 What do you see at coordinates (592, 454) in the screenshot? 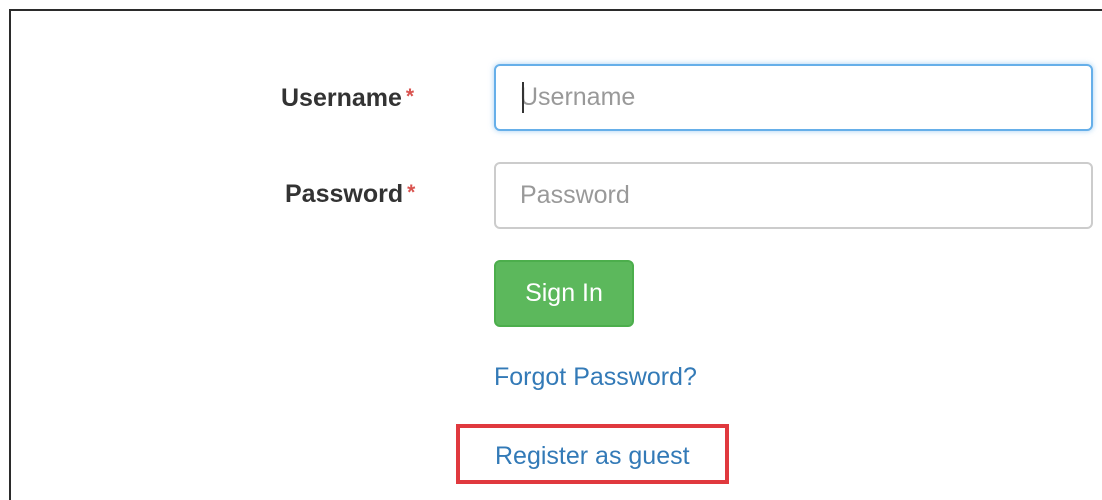
I see `register-guest-highlight` at bounding box center [592, 454].